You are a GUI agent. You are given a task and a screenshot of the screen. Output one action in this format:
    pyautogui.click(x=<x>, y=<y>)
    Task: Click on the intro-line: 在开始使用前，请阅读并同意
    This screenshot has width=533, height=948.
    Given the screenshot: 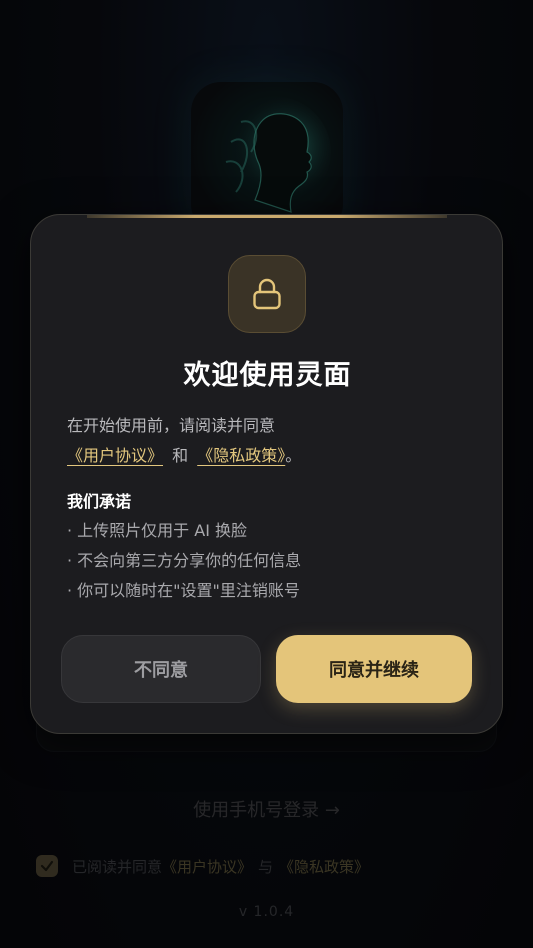 What is the action you would take?
    pyautogui.click(x=171, y=425)
    